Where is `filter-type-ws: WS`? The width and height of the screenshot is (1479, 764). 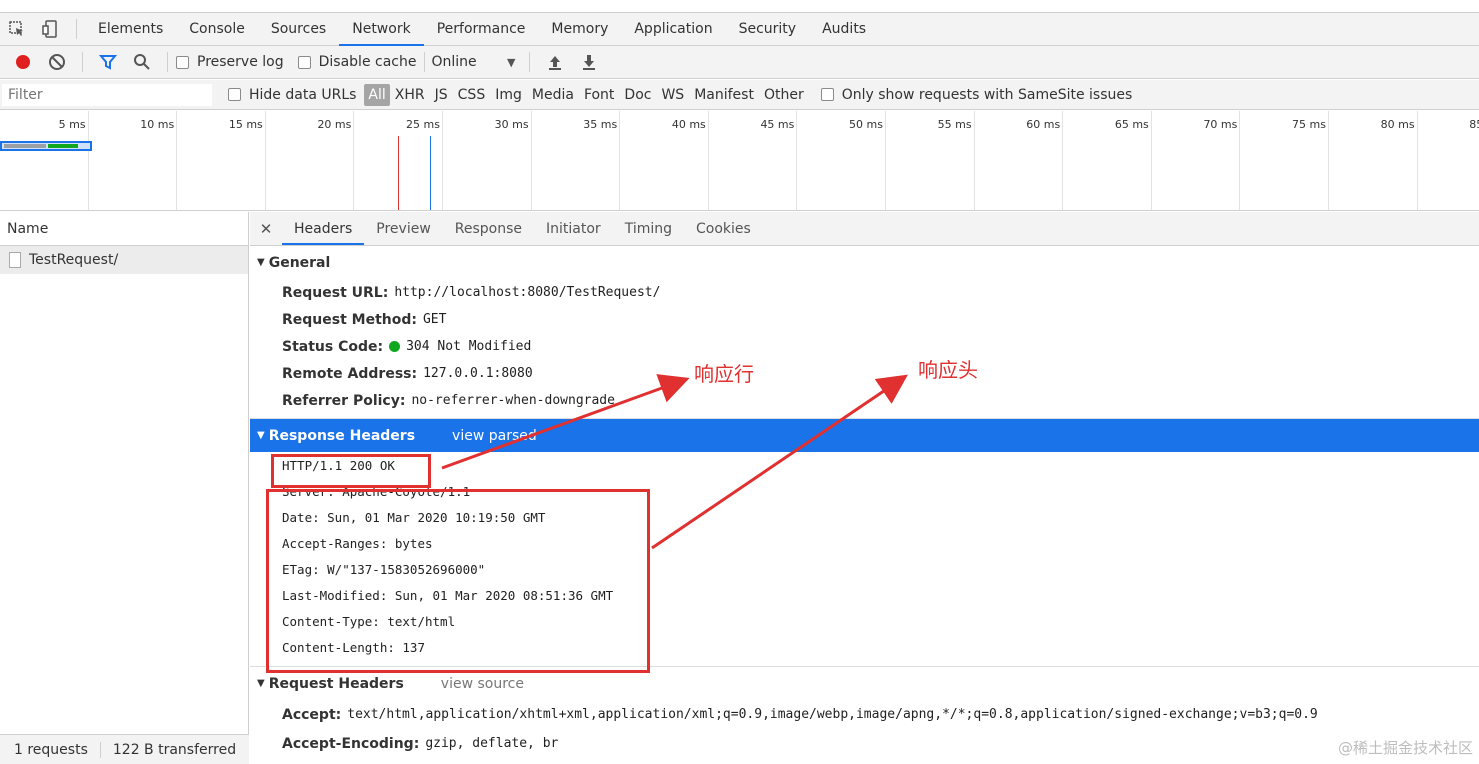 filter-type-ws: WS is located at coordinates (672, 95).